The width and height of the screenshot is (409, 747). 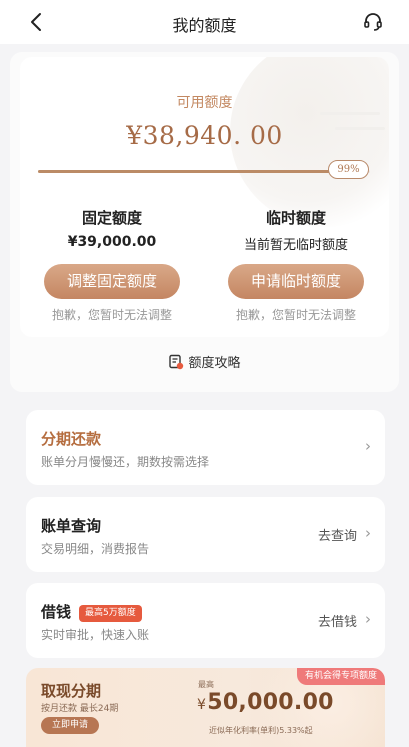 I want to click on bill-query-title: 账单查询, so click(x=71, y=526).